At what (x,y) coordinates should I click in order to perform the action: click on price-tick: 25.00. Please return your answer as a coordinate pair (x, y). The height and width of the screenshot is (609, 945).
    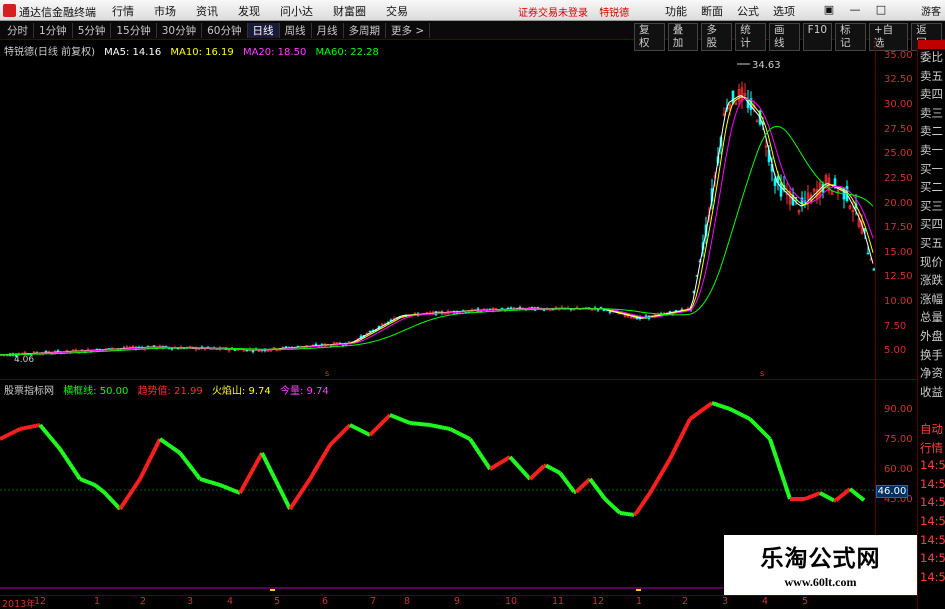
    Looking at the image, I should click on (898, 153).